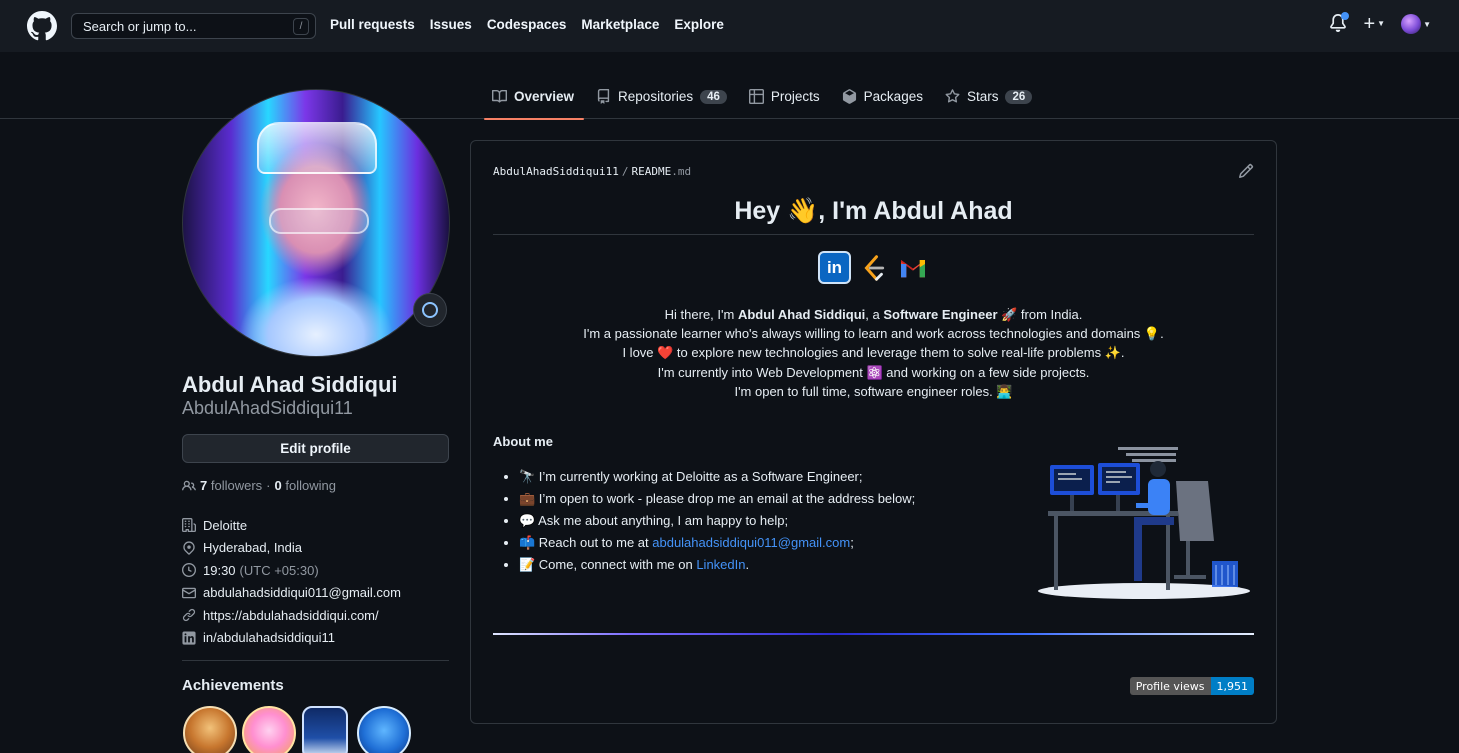 This screenshot has width=1459, height=753. I want to click on linkedin-link: LinkedIn, so click(720, 564).